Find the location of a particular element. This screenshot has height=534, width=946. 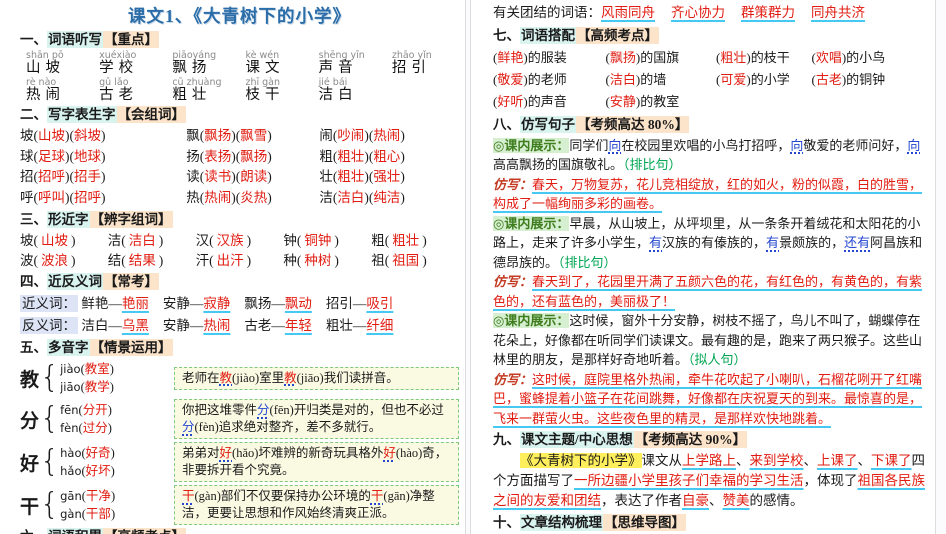

section-number: 二、 is located at coordinates (33, 114).